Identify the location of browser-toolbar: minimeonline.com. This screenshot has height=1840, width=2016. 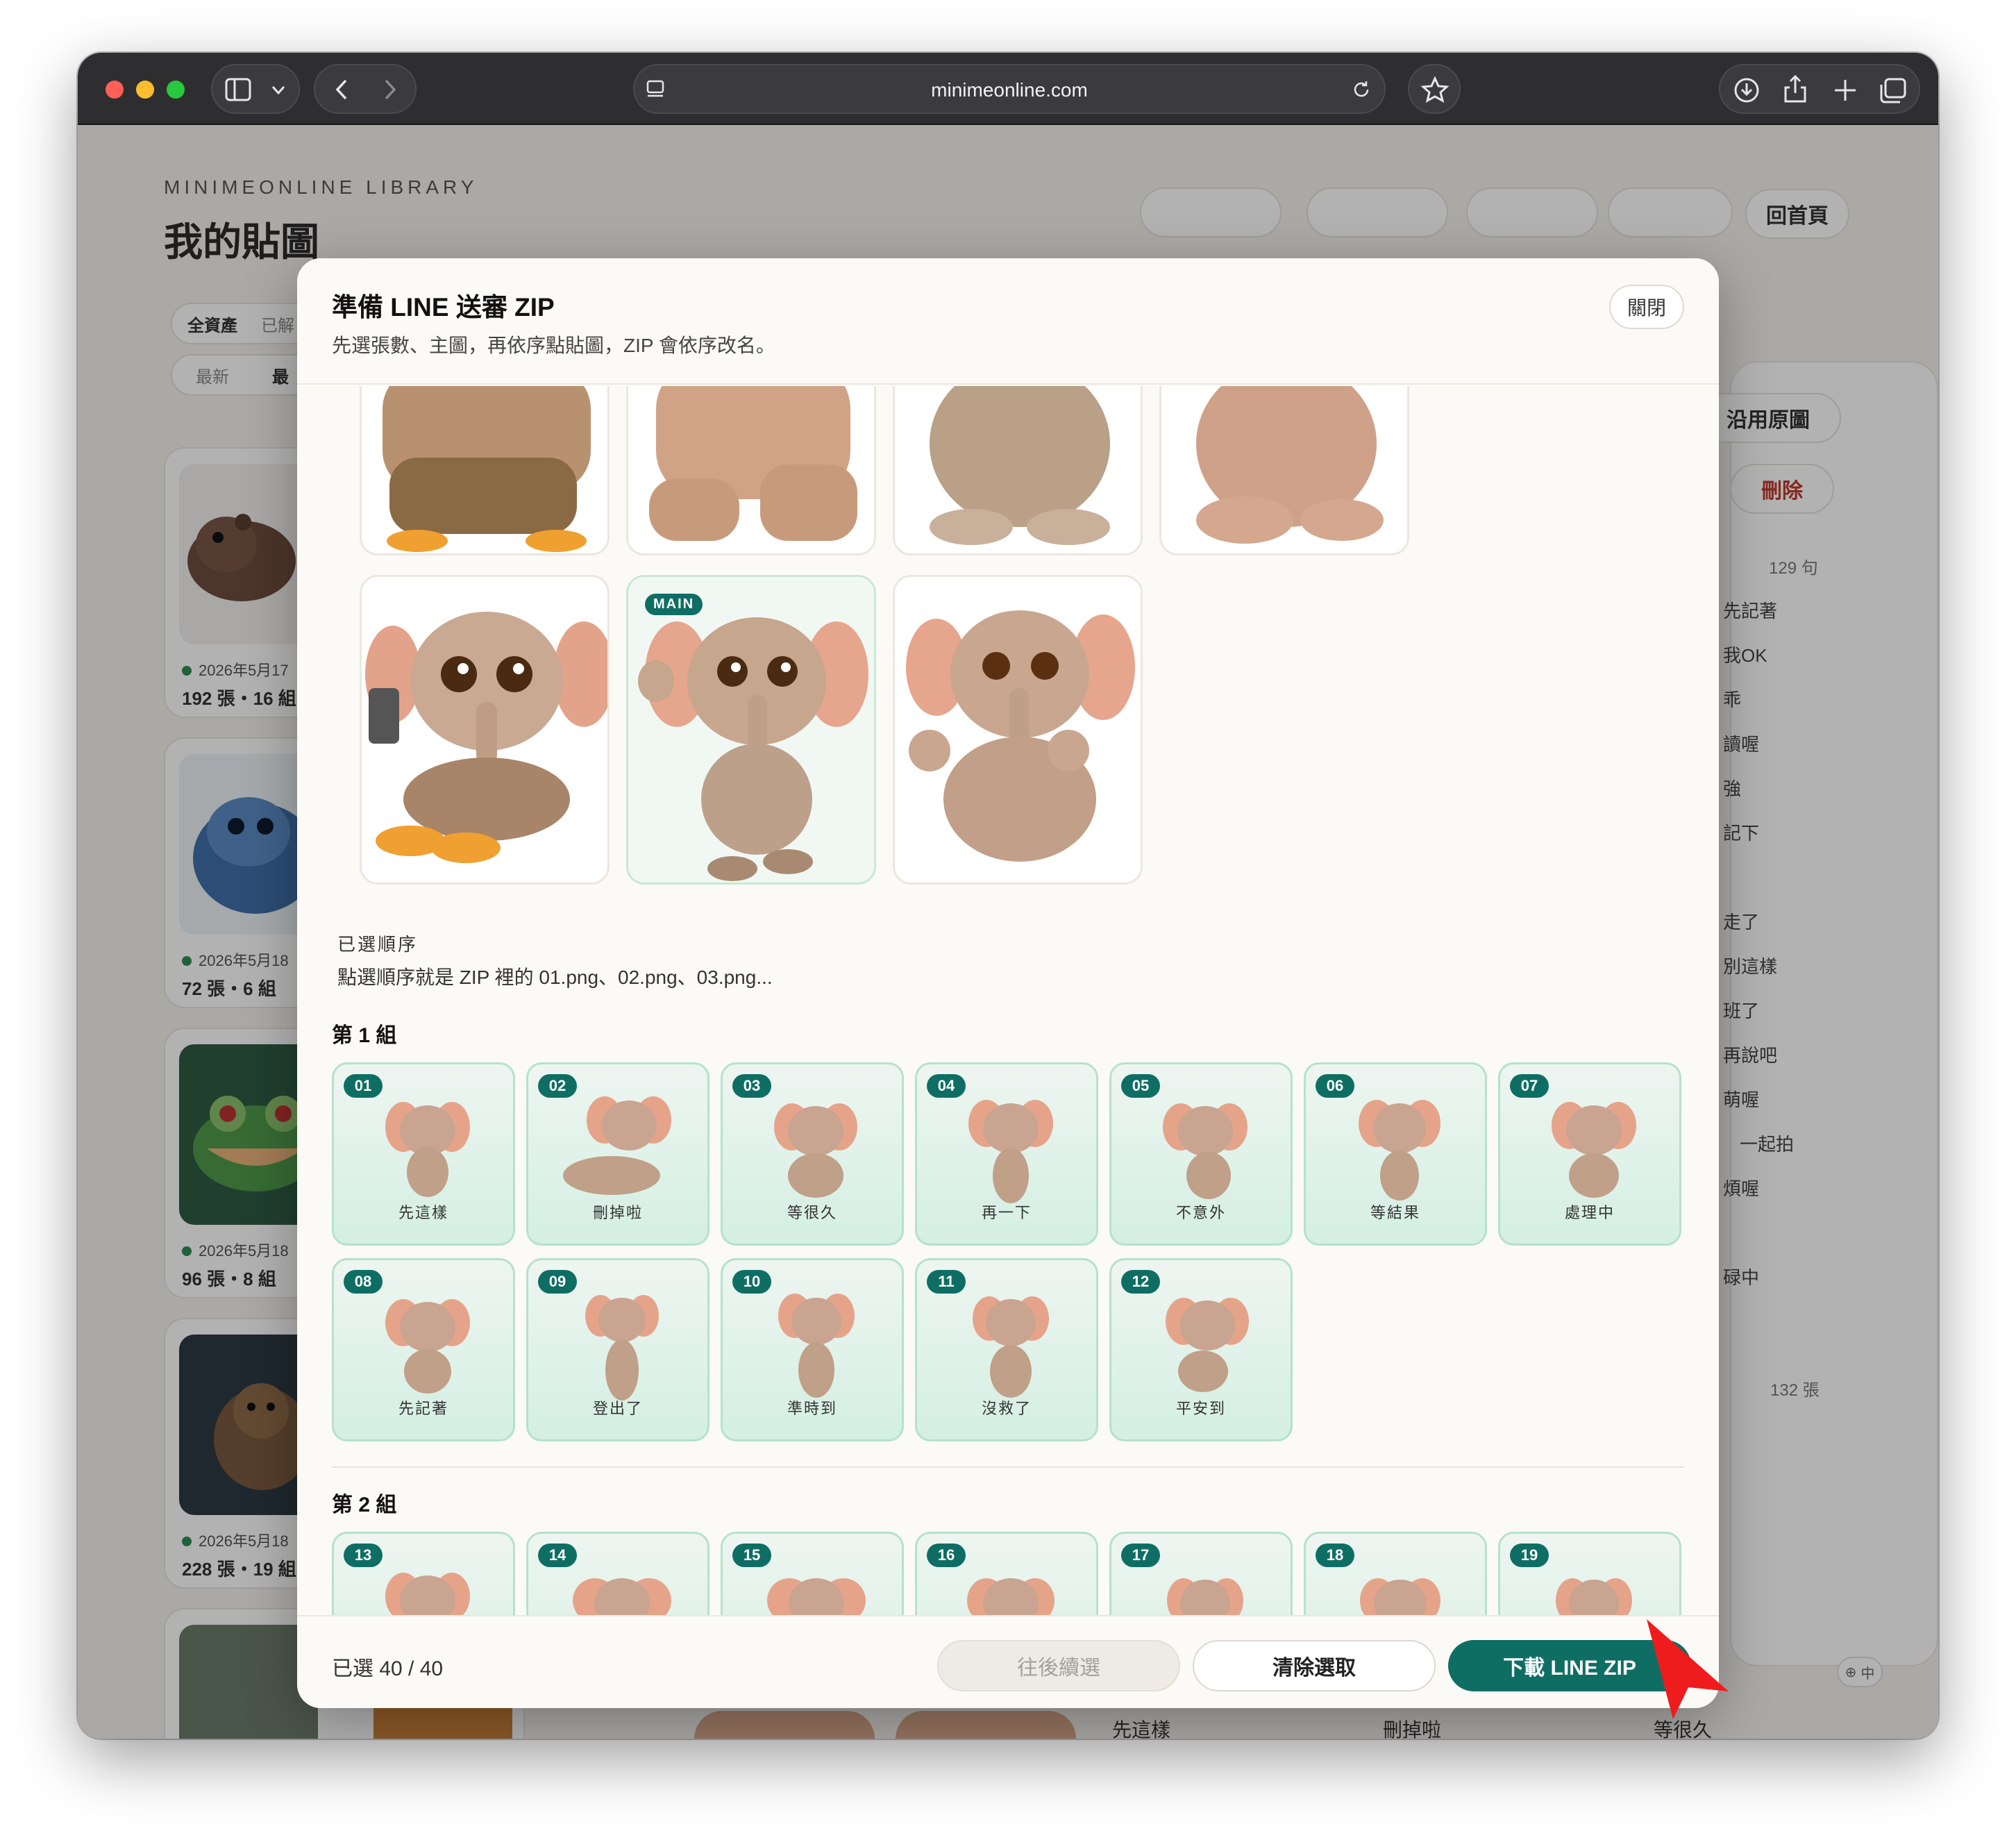
(1008, 89).